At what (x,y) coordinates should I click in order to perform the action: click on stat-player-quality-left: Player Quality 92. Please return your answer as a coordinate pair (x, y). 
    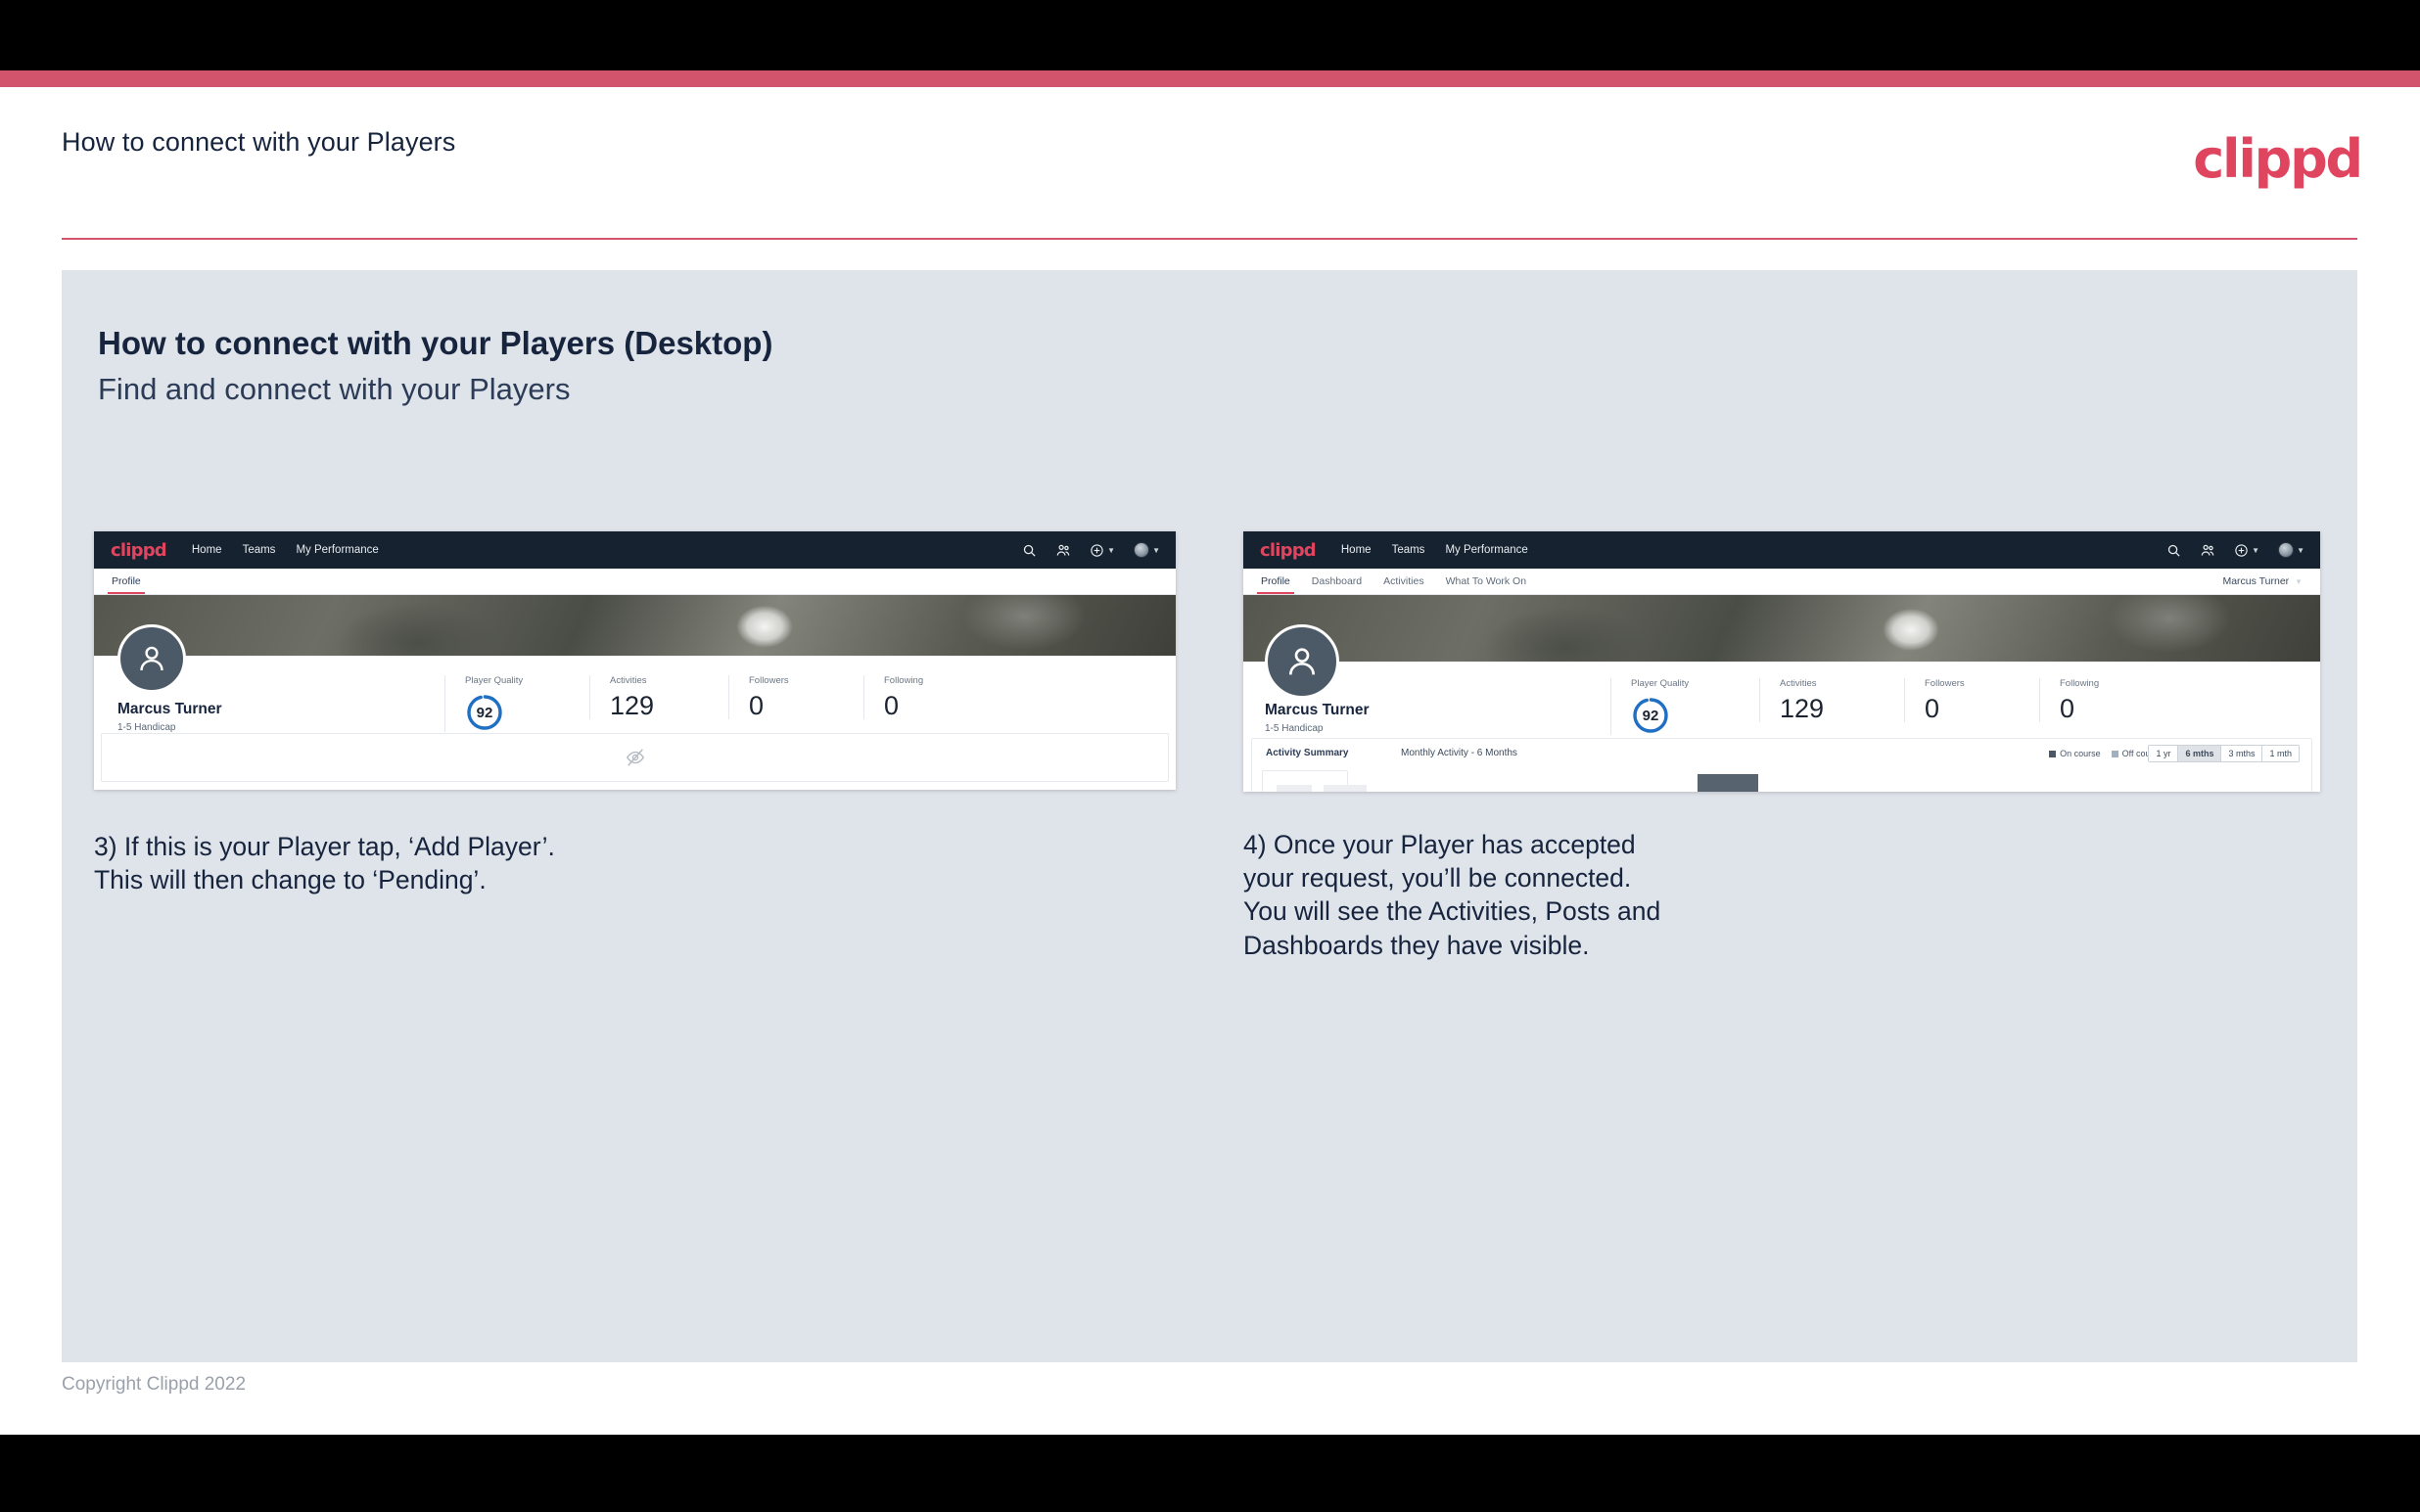
    Looking at the image, I should click on (516, 703).